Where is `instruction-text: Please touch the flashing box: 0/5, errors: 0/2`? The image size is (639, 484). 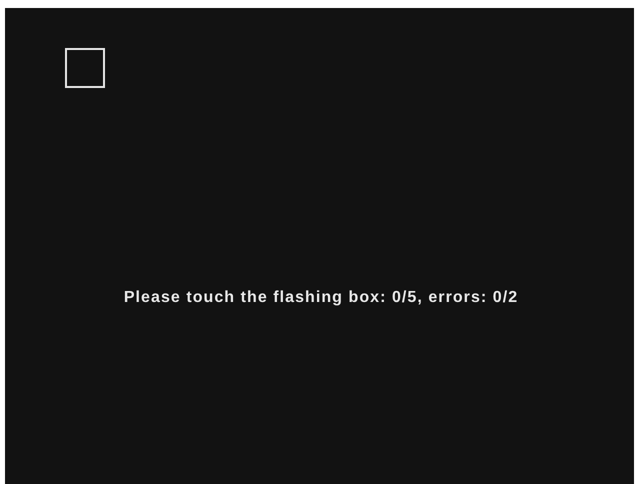 instruction-text: Please touch the flashing box: 0/5, errors: 0/2 is located at coordinates (320, 298).